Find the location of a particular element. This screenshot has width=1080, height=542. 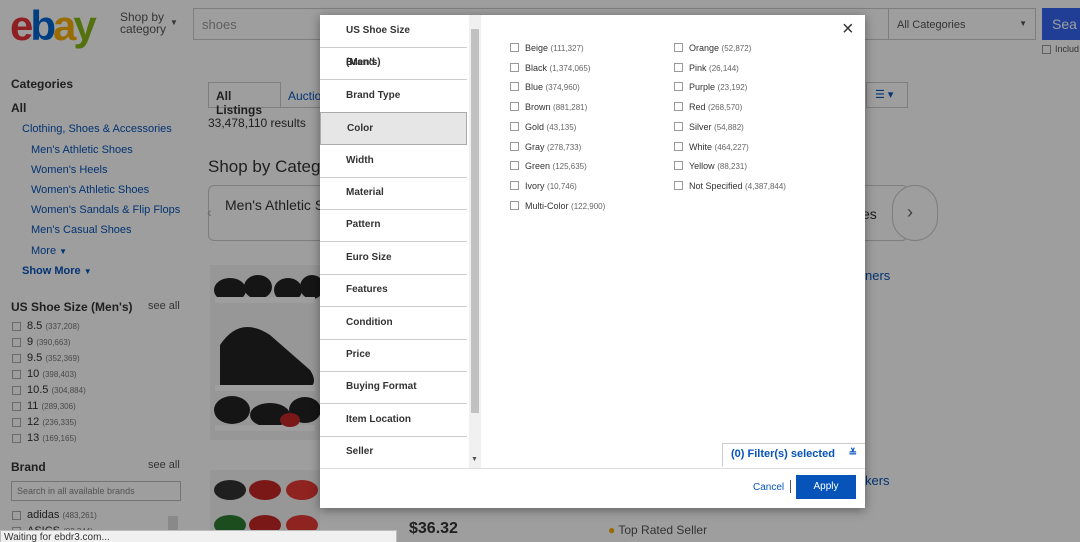

color-option: Beige (111,327) is located at coordinates (547, 48).